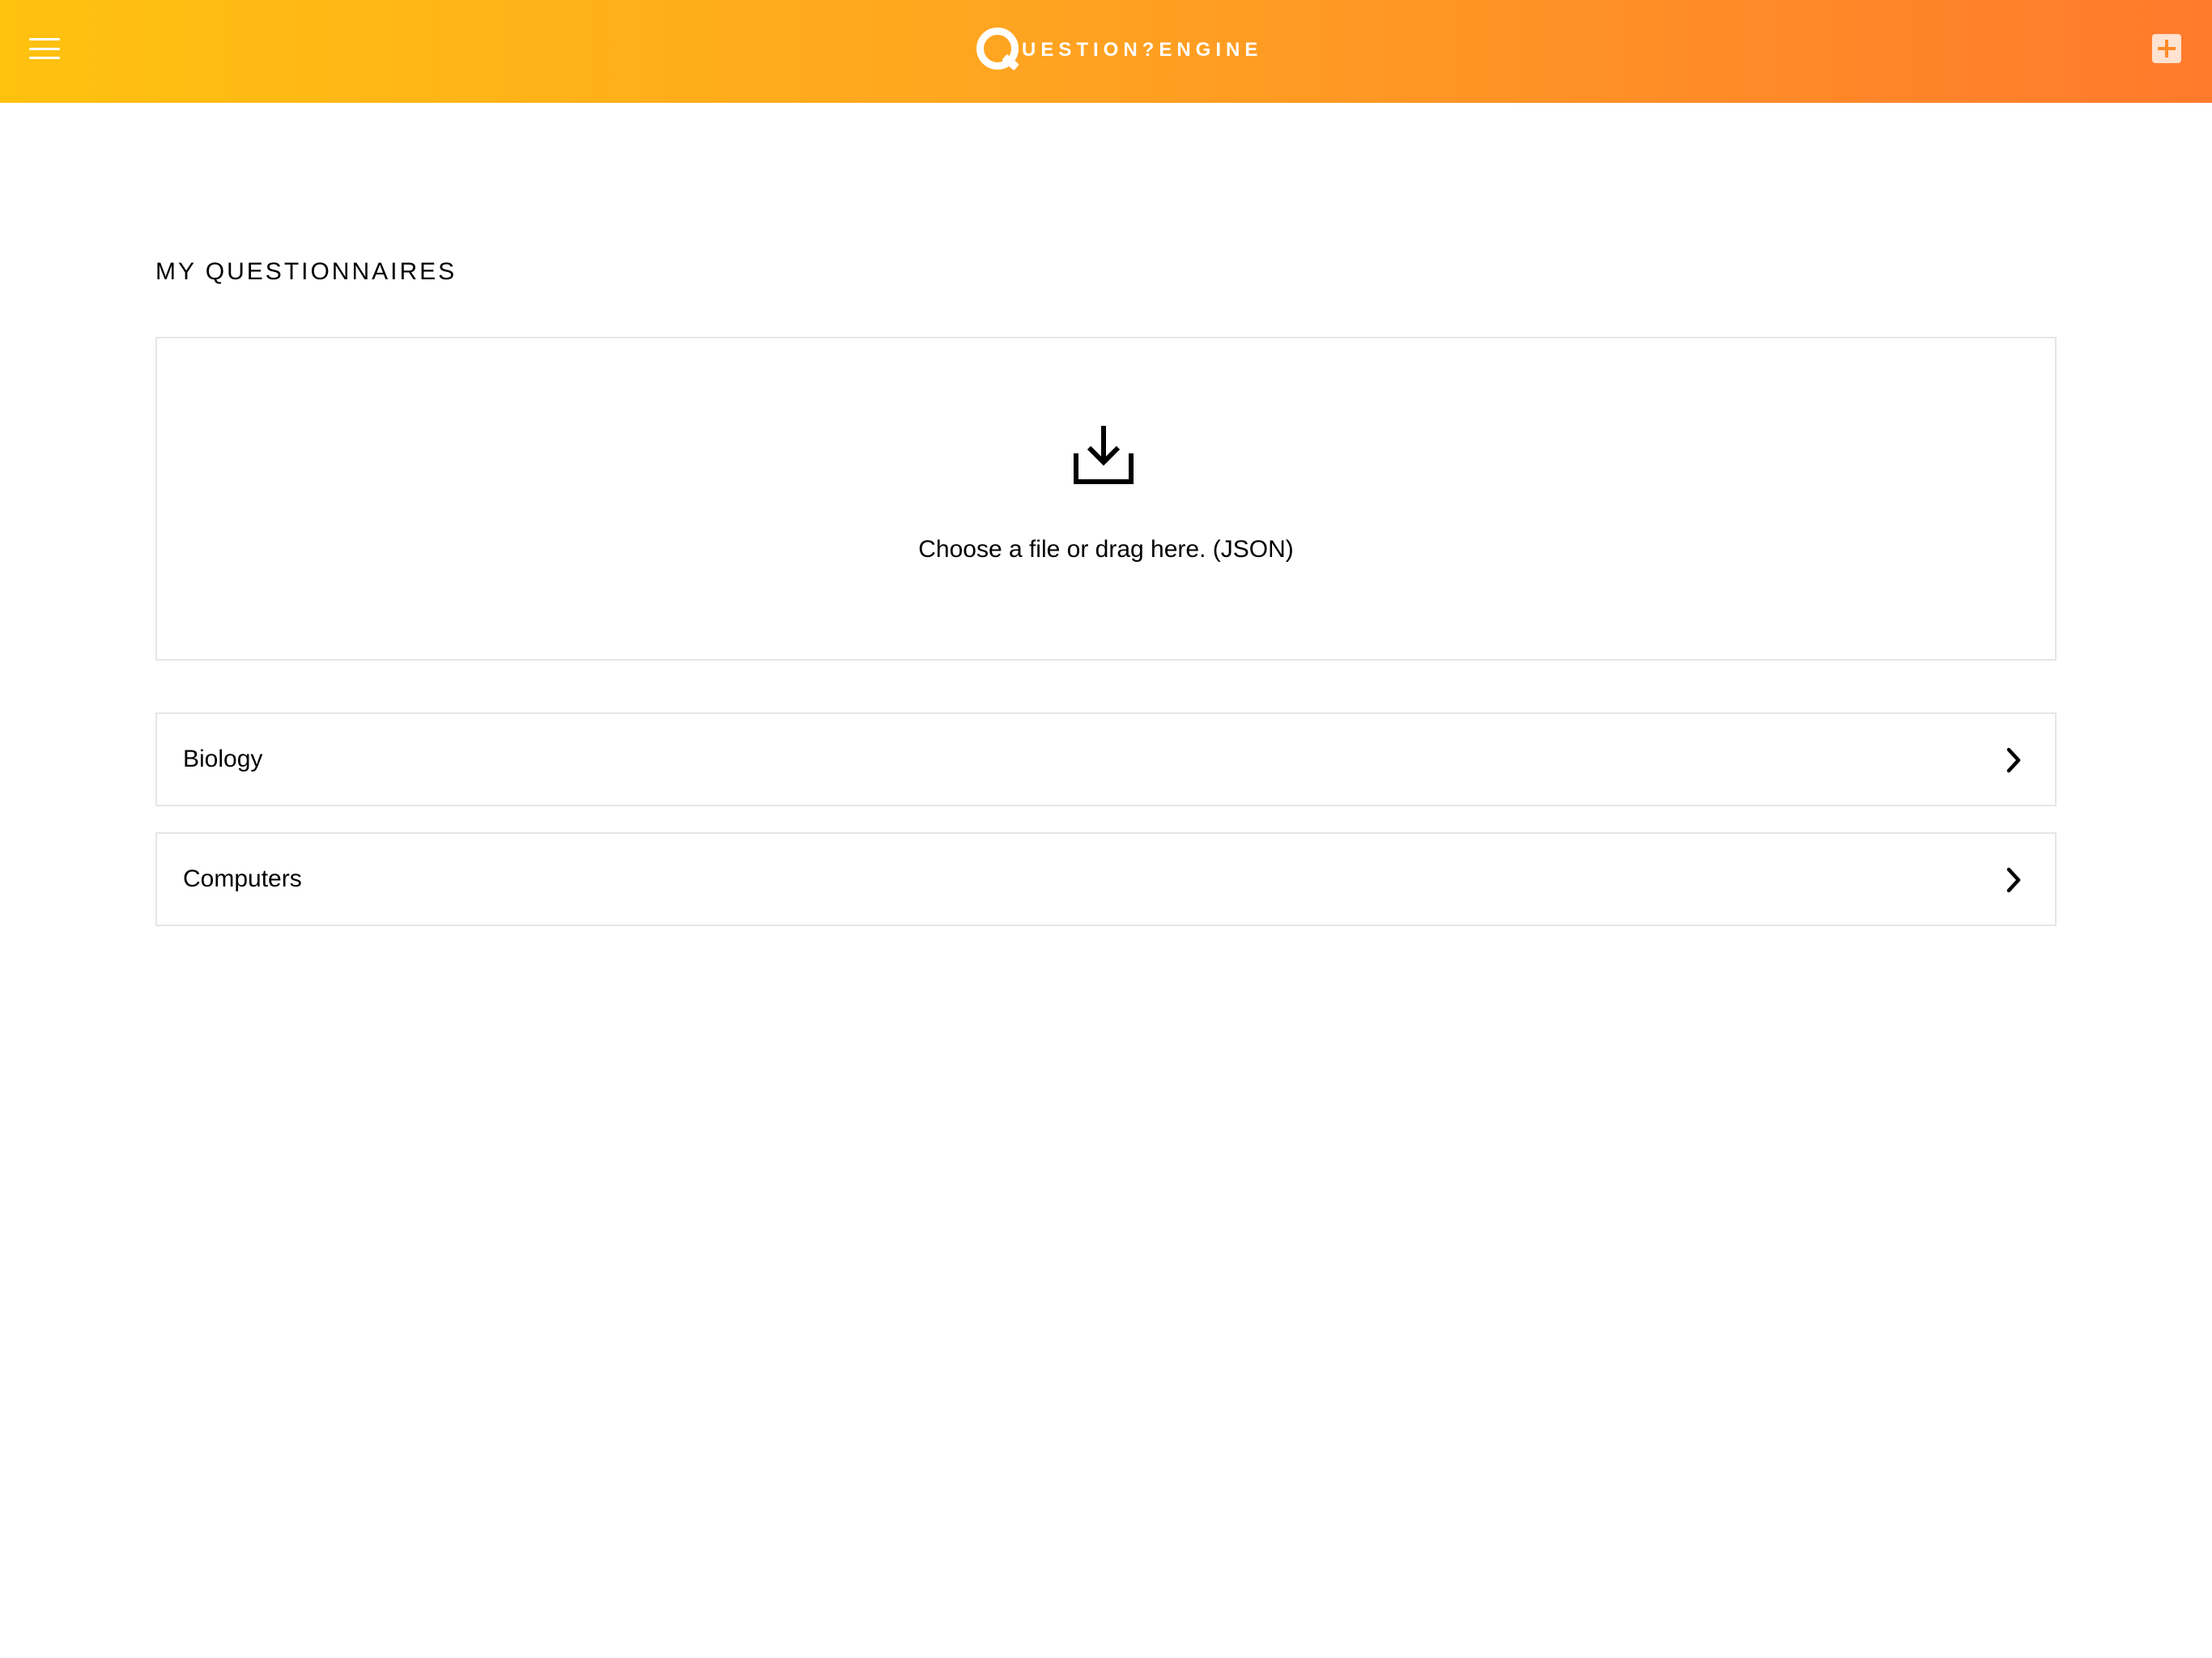  Describe the element at coordinates (242, 878) in the screenshot. I see `questionnaire-label: Computers` at that location.